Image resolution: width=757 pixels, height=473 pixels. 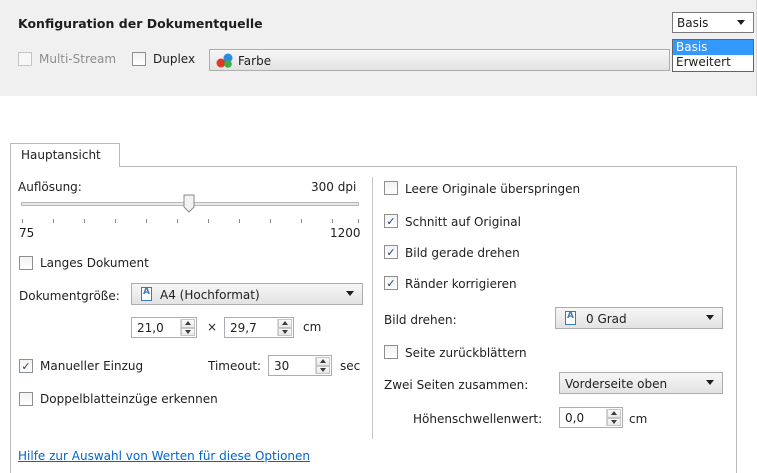 What do you see at coordinates (140, 23) in the screenshot?
I see `source-config-title: Konfiguration der Dokumentquelle` at bounding box center [140, 23].